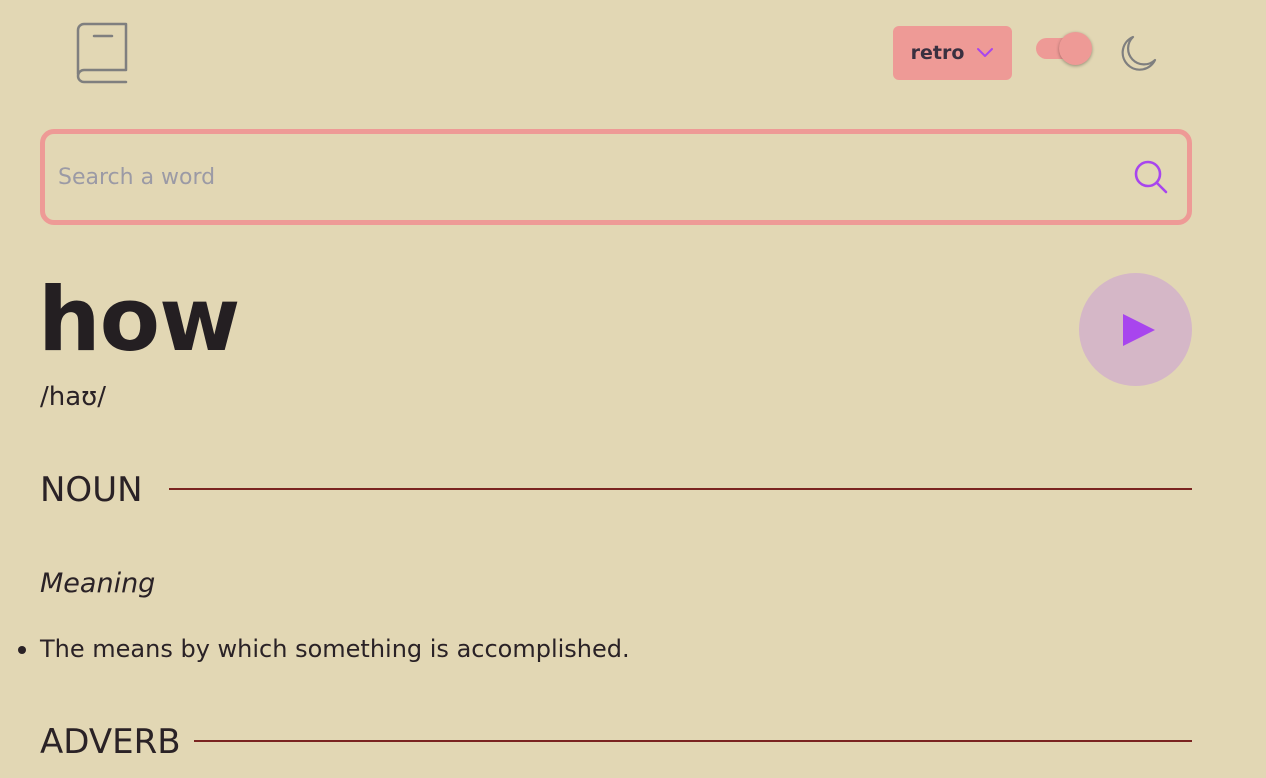  Describe the element at coordinates (139, 319) in the screenshot. I see `word-title: how` at that location.